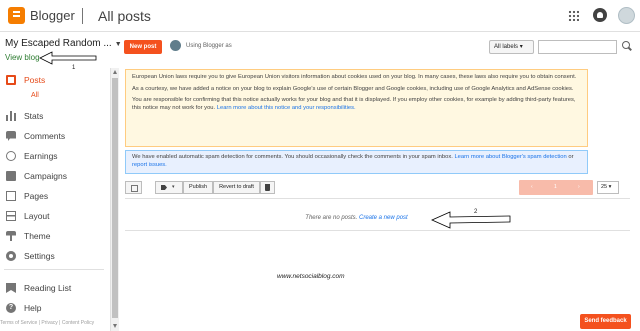  I want to click on sidebar-item-label: Layout, so click(37, 216).